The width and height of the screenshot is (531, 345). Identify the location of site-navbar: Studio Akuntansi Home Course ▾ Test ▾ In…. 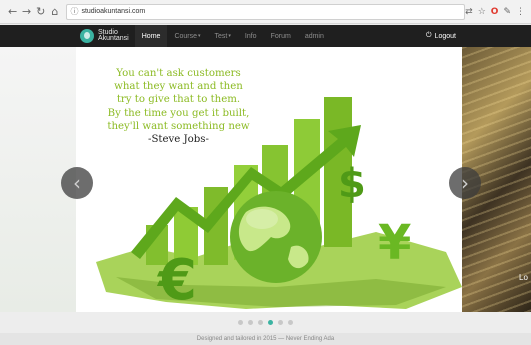
(265, 36).